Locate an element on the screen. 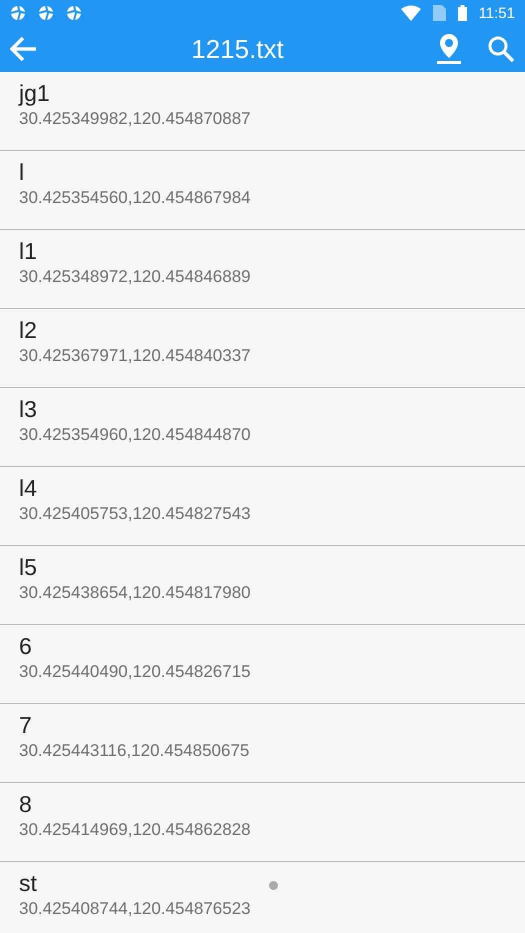 Image resolution: width=525 pixels, height=933 pixels. item-coordinates: 30.425367971,120.454840337 is located at coordinates (135, 356).